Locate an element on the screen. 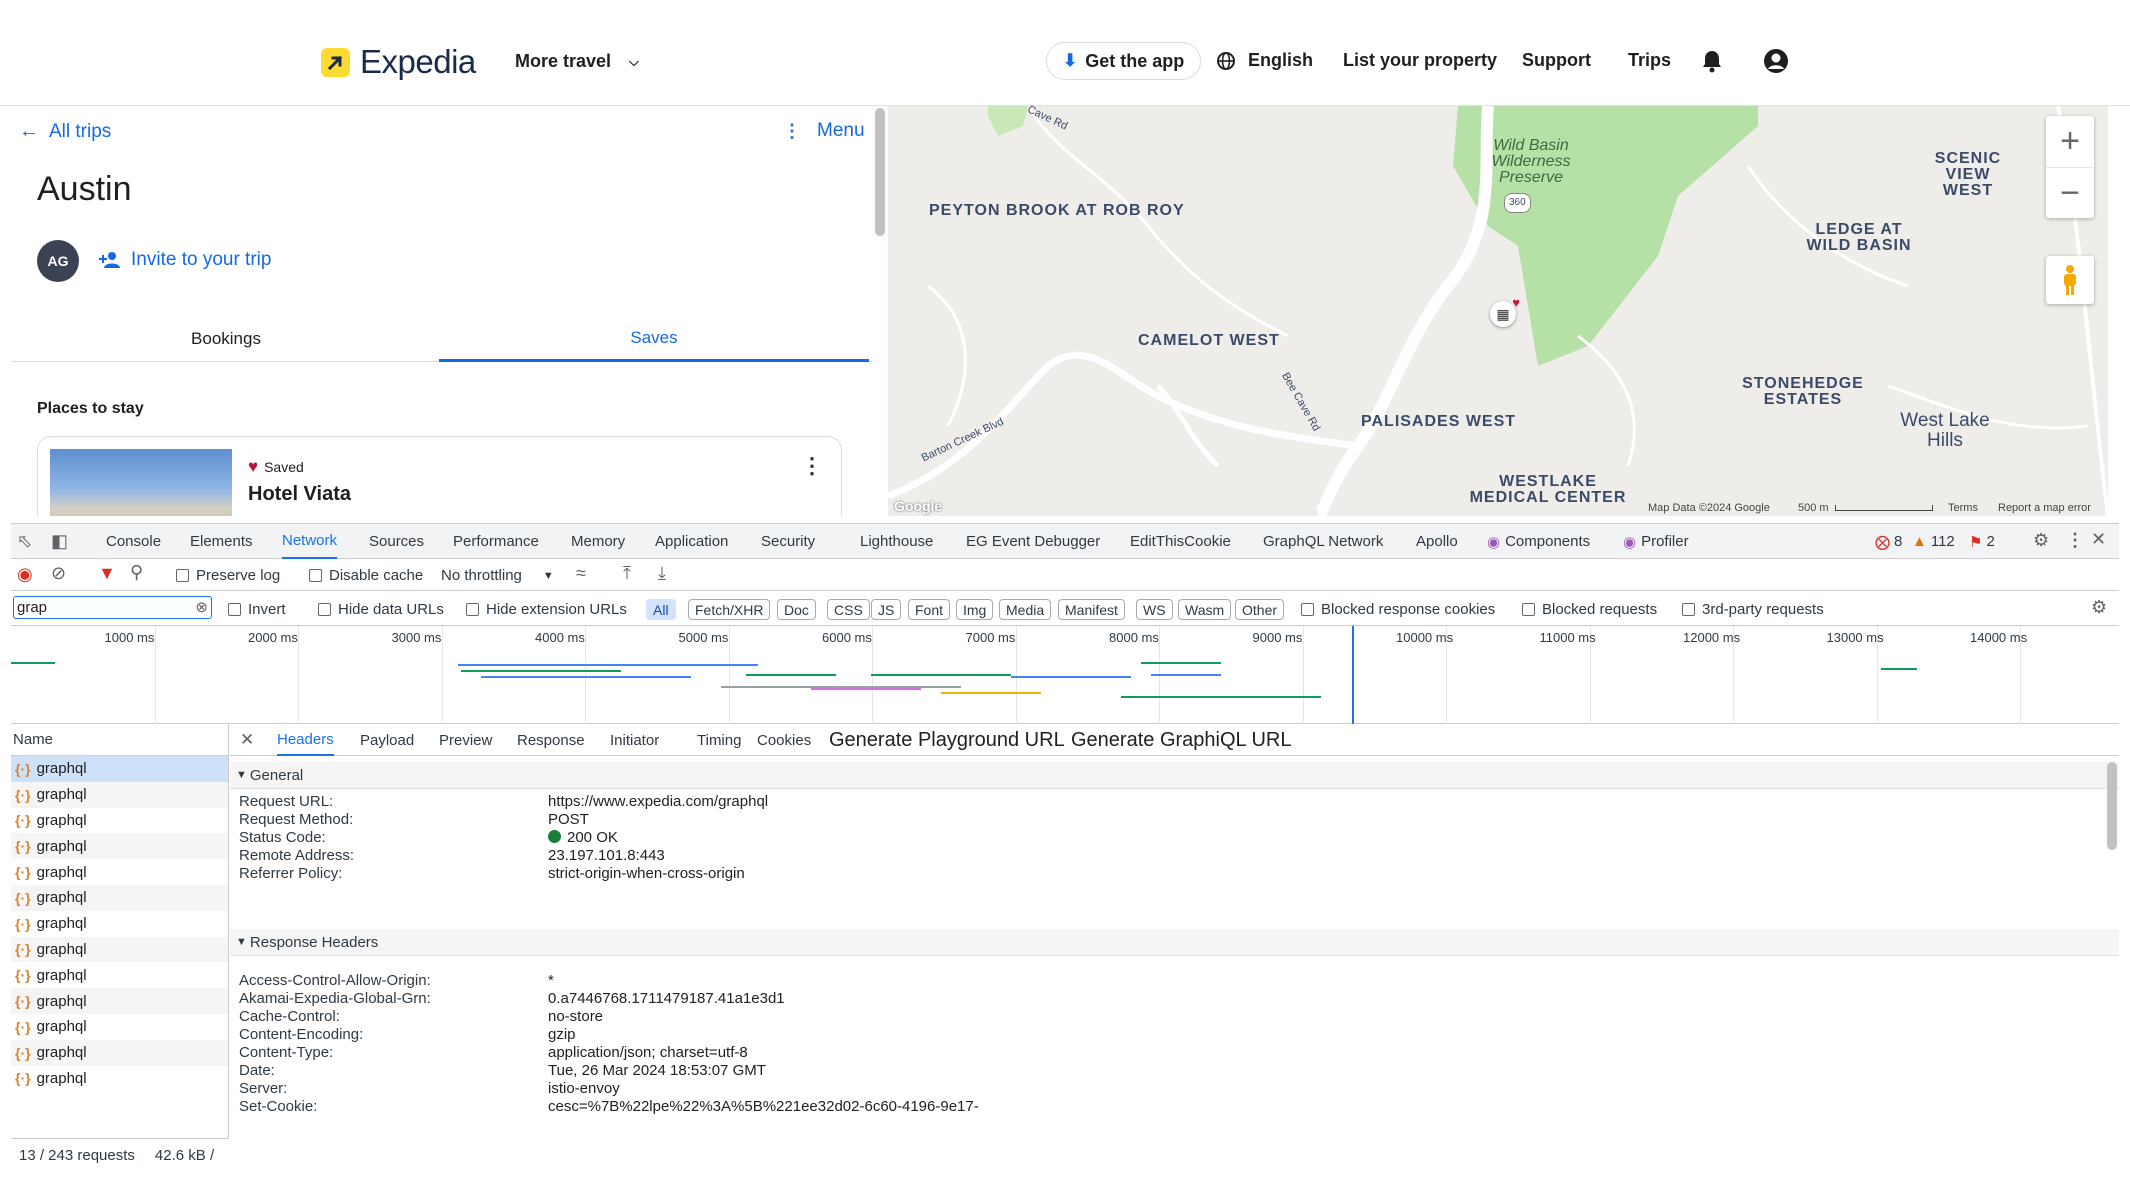  close-devtools-icon: ✕ is located at coordinates (2098, 539).